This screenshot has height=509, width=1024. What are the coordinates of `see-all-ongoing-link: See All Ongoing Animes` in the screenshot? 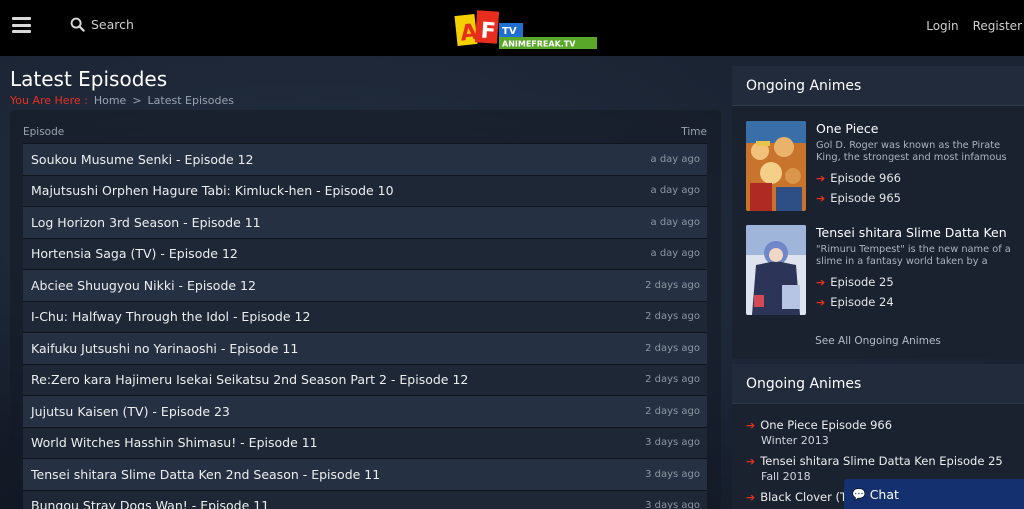 It's located at (878, 341).